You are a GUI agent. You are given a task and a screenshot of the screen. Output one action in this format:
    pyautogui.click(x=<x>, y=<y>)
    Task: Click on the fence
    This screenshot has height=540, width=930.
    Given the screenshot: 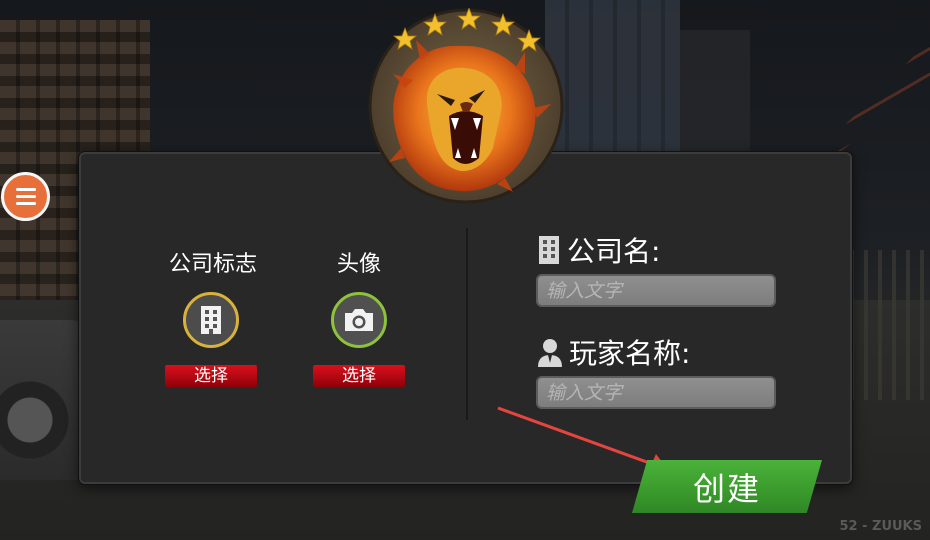 What is the action you would take?
    pyautogui.click(x=890, y=325)
    